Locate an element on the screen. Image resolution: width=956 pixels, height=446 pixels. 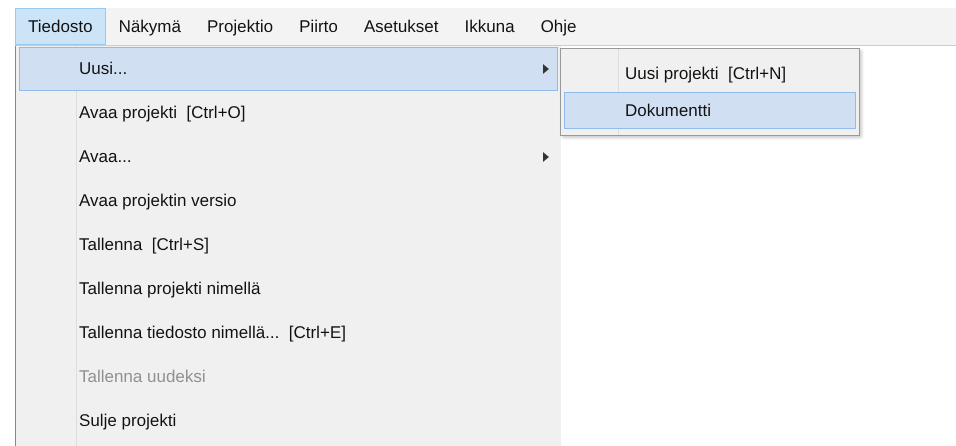
menu-bar-item: Ohje is located at coordinates (559, 26).